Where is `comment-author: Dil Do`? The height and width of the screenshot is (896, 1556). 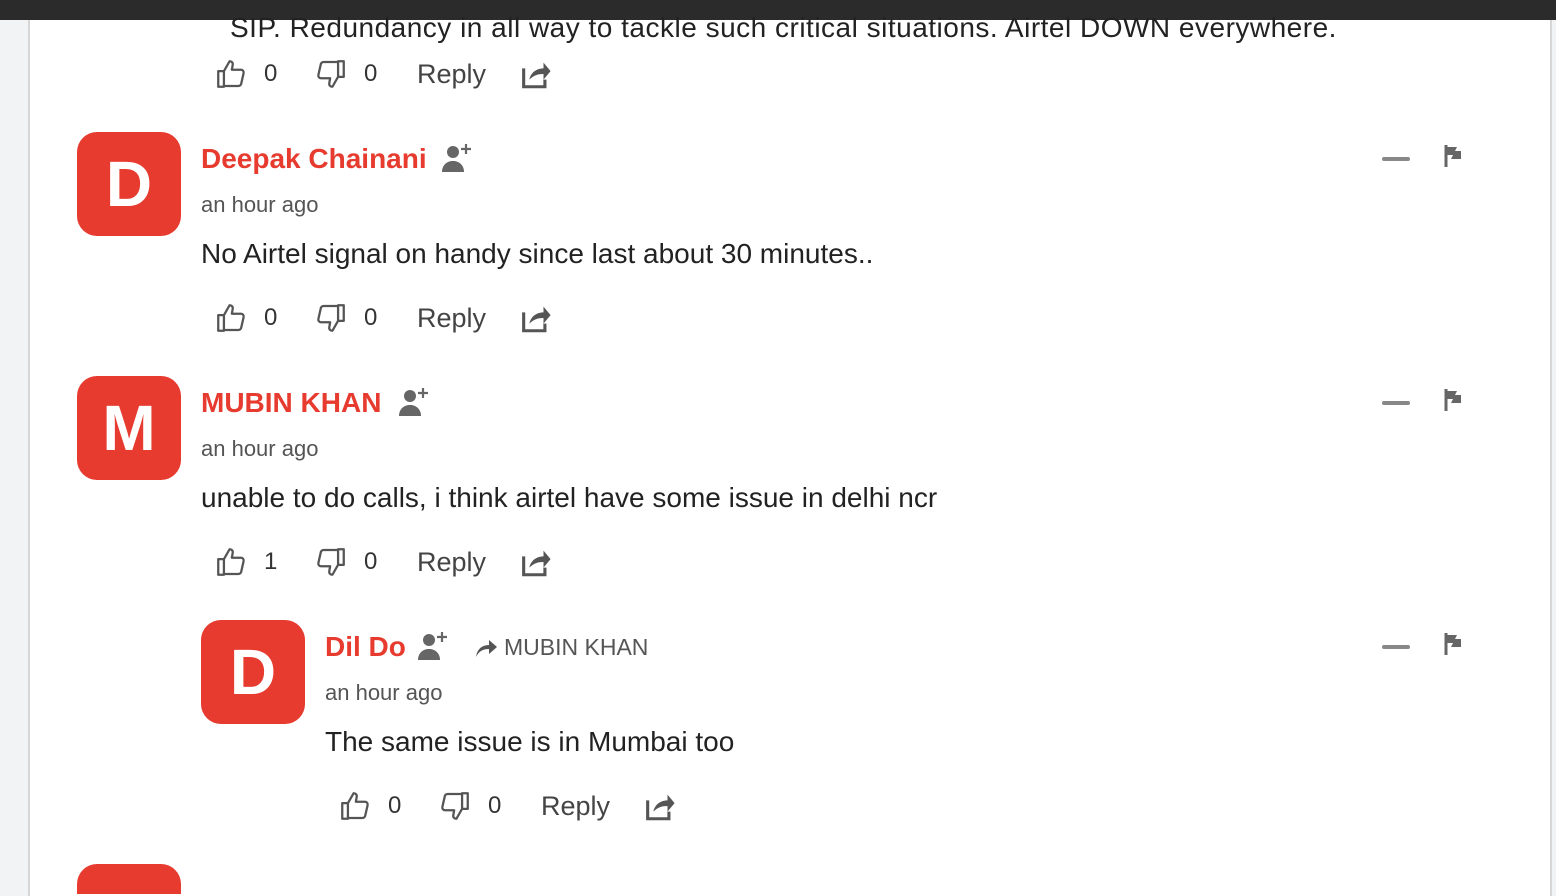
comment-author: Dil Do is located at coordinates (365, 647).